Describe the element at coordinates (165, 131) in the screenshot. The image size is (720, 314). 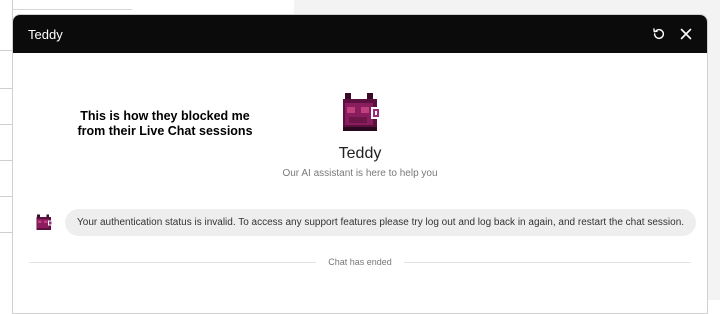
I see `annotation-line-2: from their Live Chat sessions` at that location.